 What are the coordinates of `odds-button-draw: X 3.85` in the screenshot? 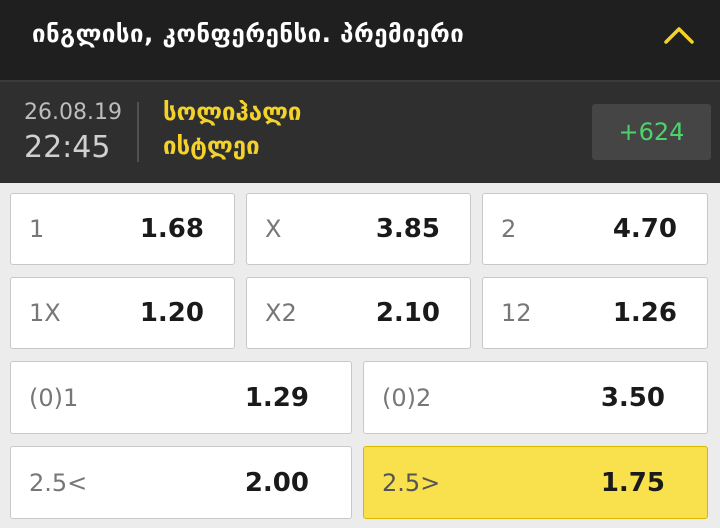 It's located at (358, 229).